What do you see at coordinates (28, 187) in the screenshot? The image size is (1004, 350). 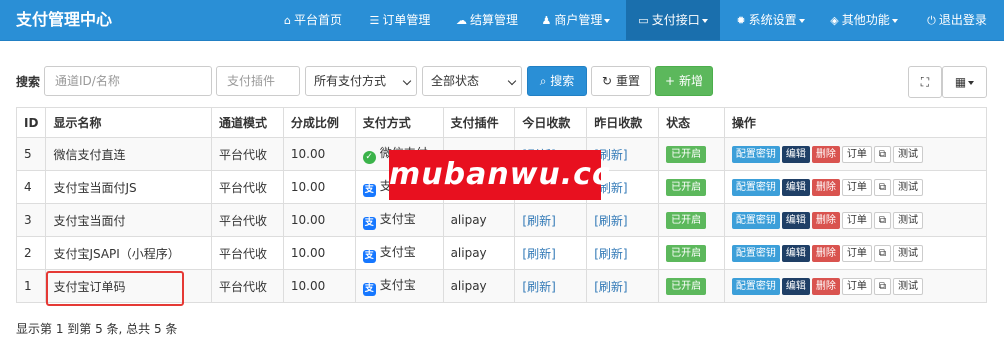 I see `row-id: 4` at bounding box center [28, 187].